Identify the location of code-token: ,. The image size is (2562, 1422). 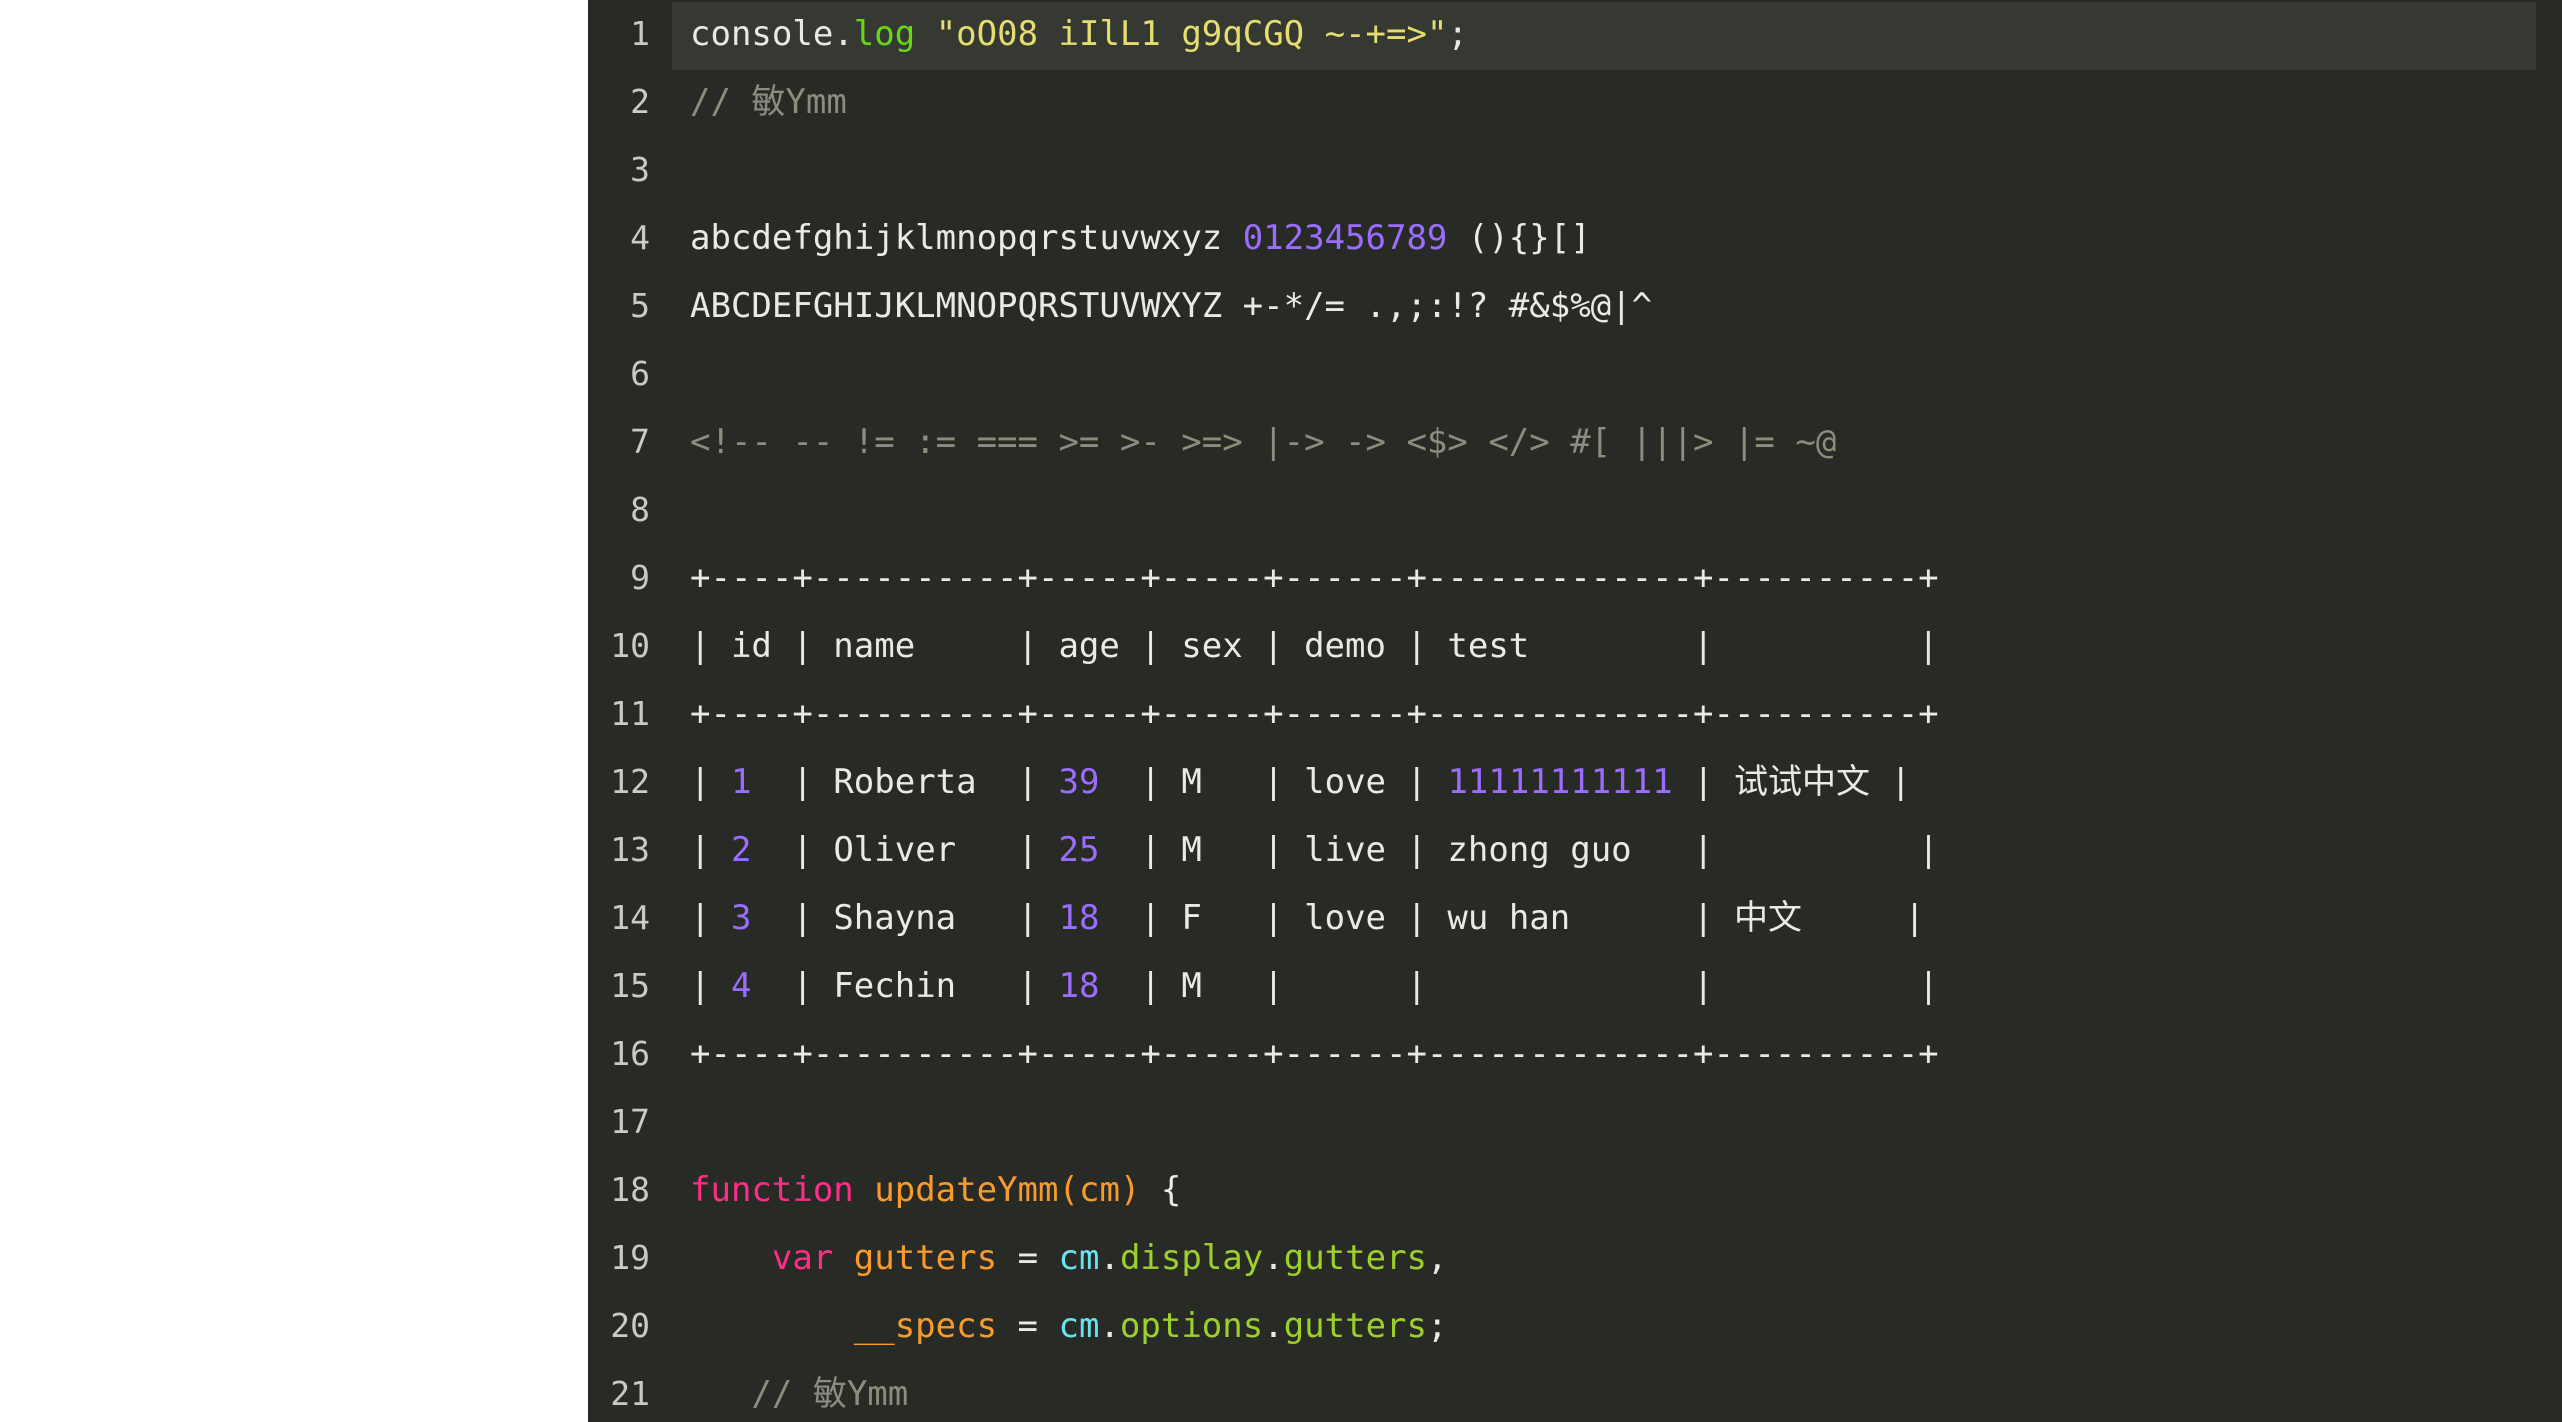
(1437, 1258).